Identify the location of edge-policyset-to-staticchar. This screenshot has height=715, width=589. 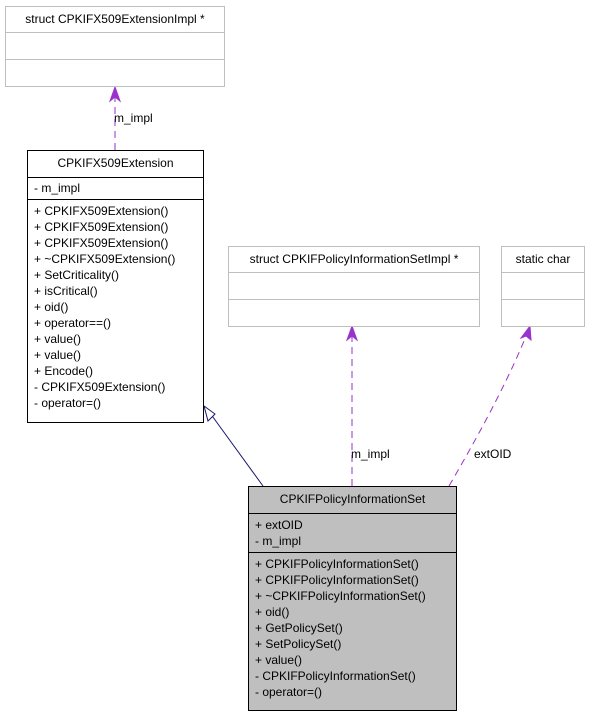
(488, 408).